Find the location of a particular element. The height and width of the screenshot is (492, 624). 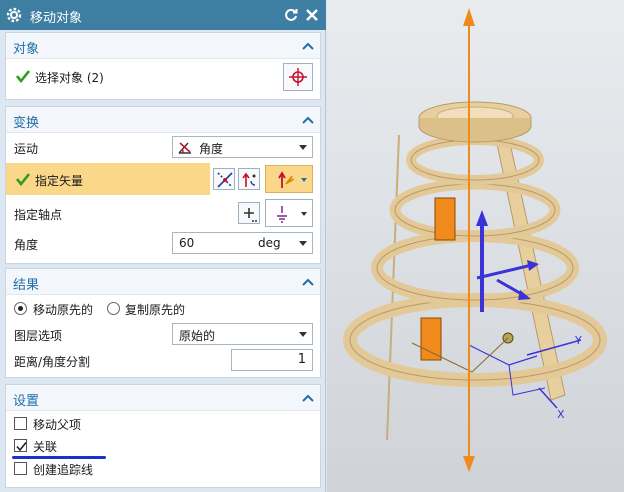

settings-section-header: 设置 is located at coordinates (163, 398).